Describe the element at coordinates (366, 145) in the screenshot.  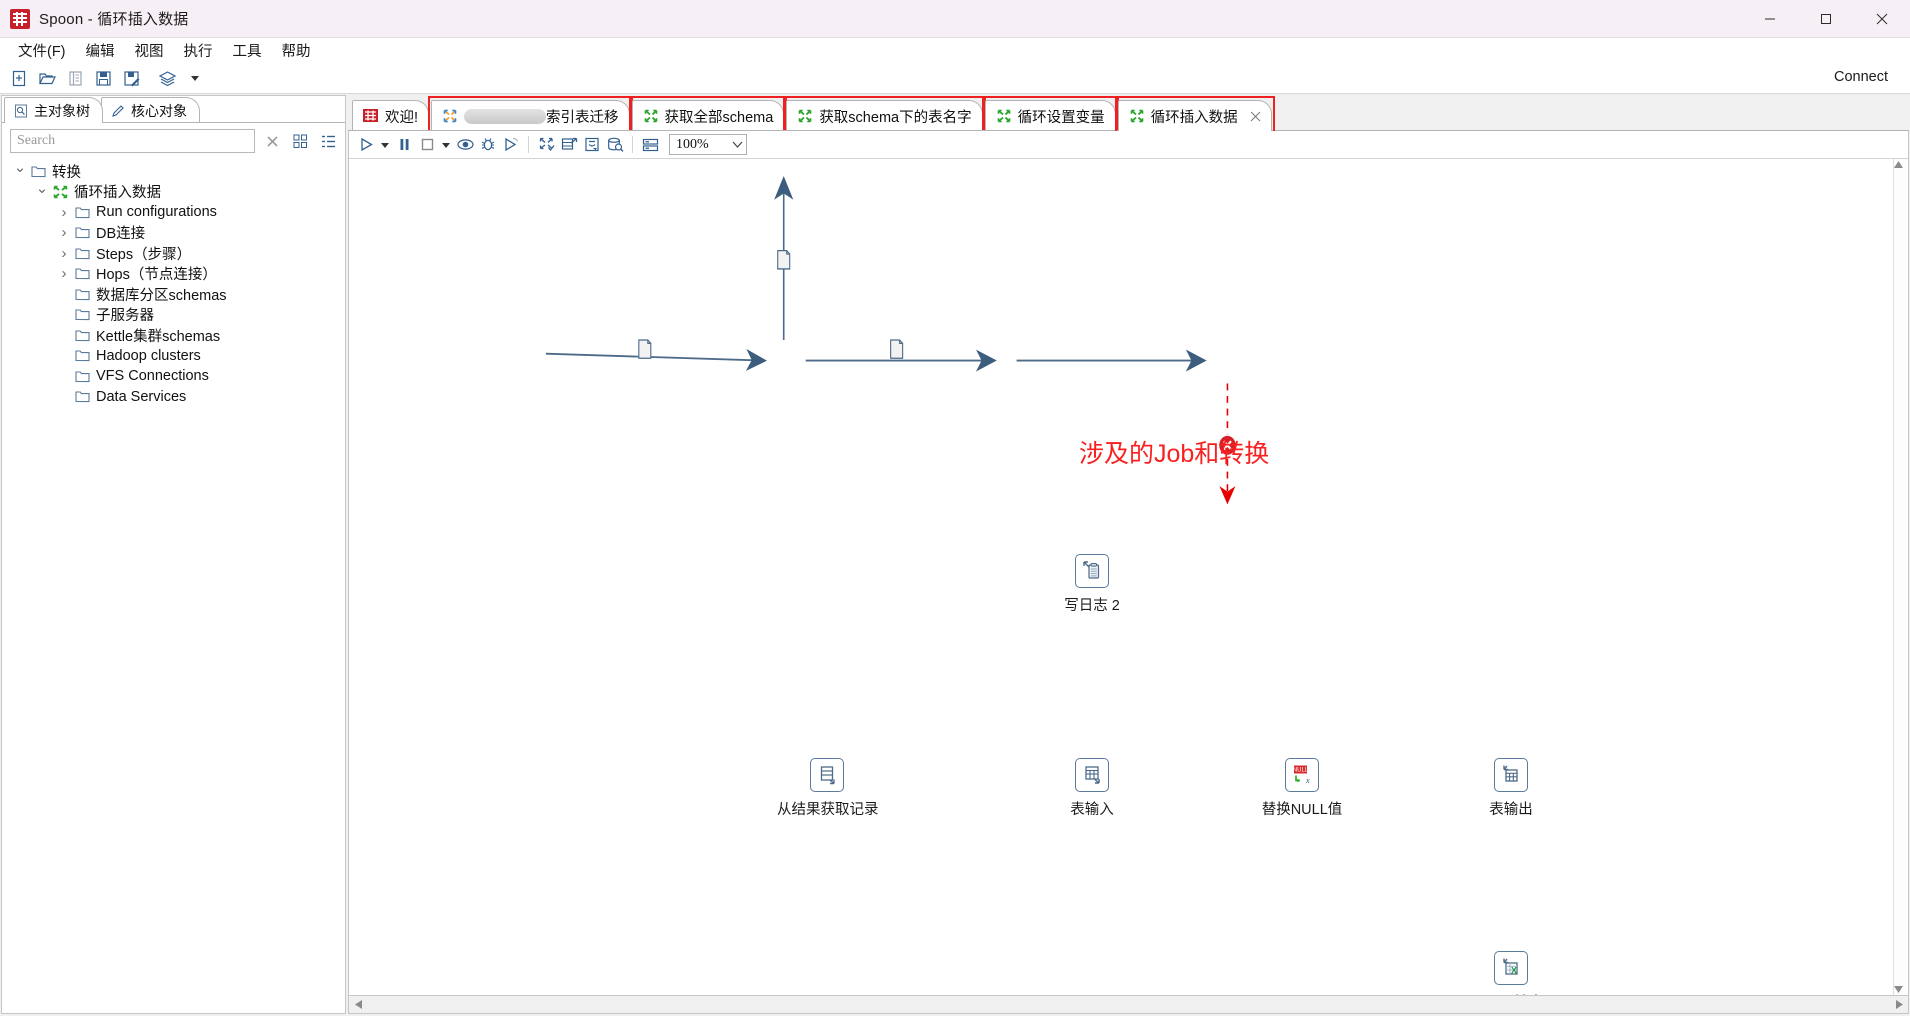
I see `run-icon` at that location.